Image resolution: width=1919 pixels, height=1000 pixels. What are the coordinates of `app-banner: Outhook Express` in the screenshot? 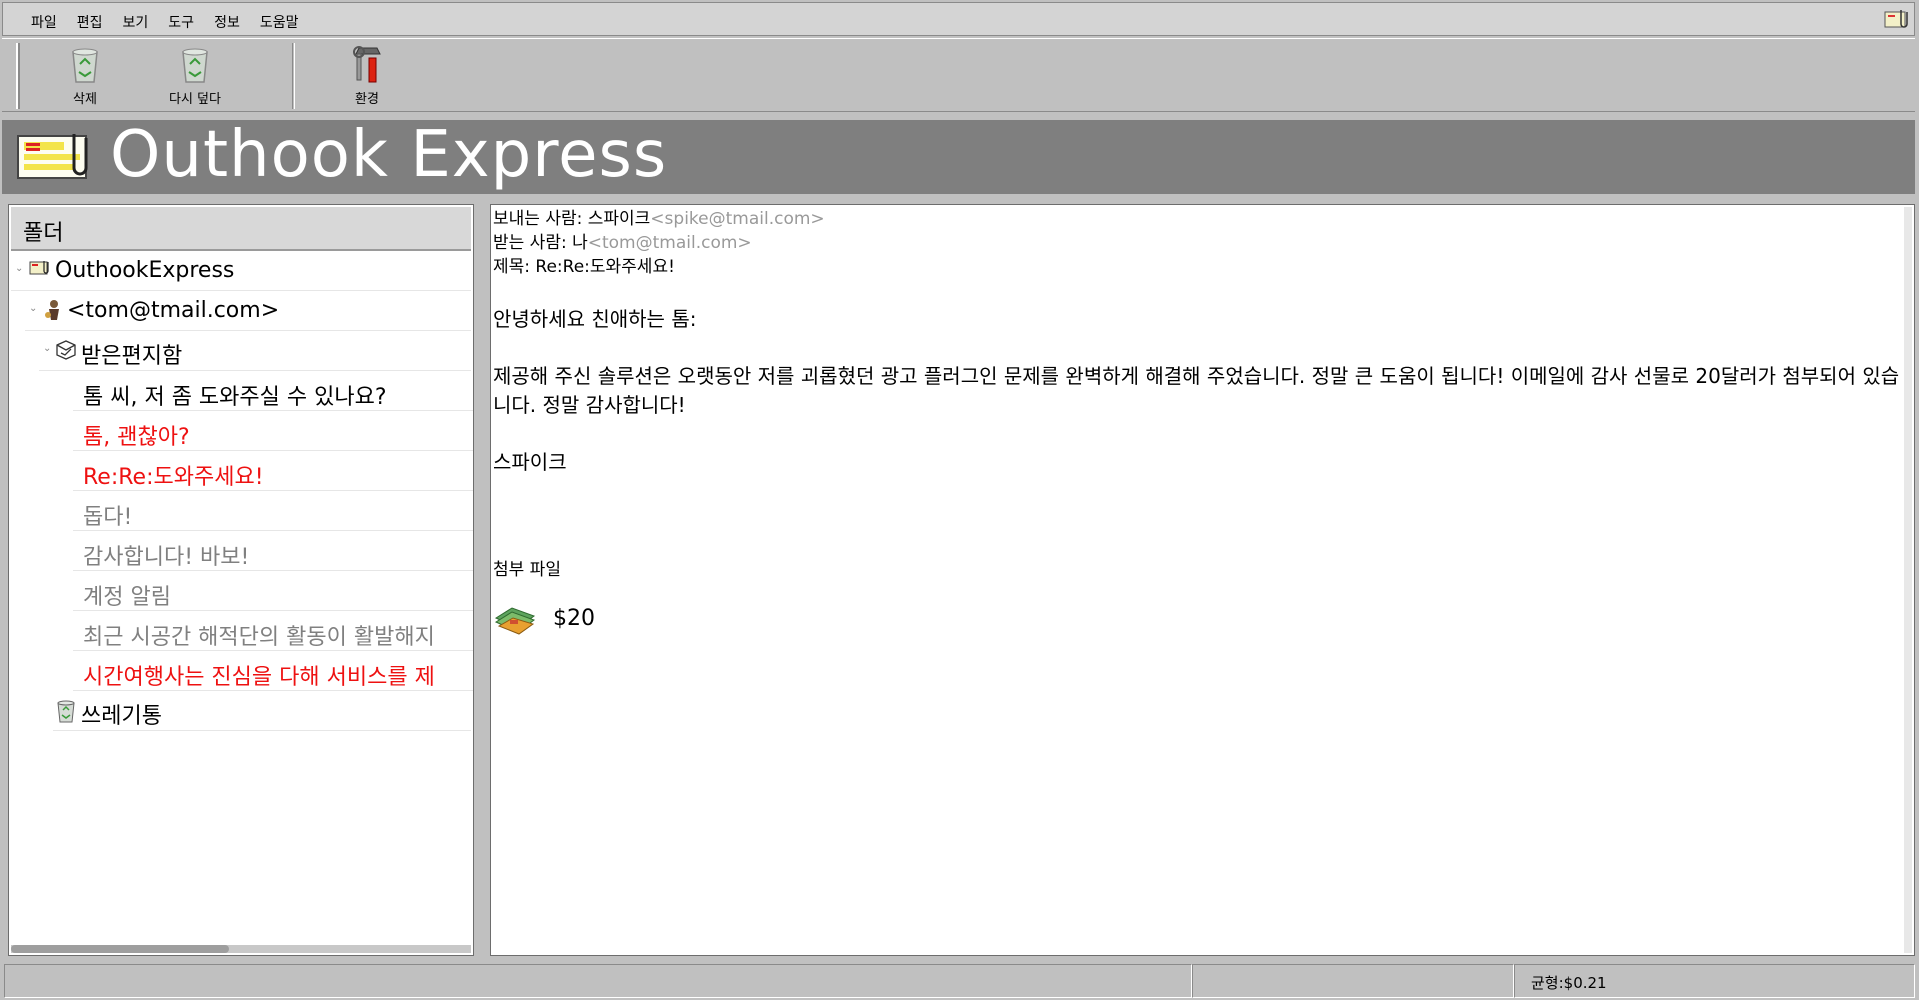 It's located at (958, 156).